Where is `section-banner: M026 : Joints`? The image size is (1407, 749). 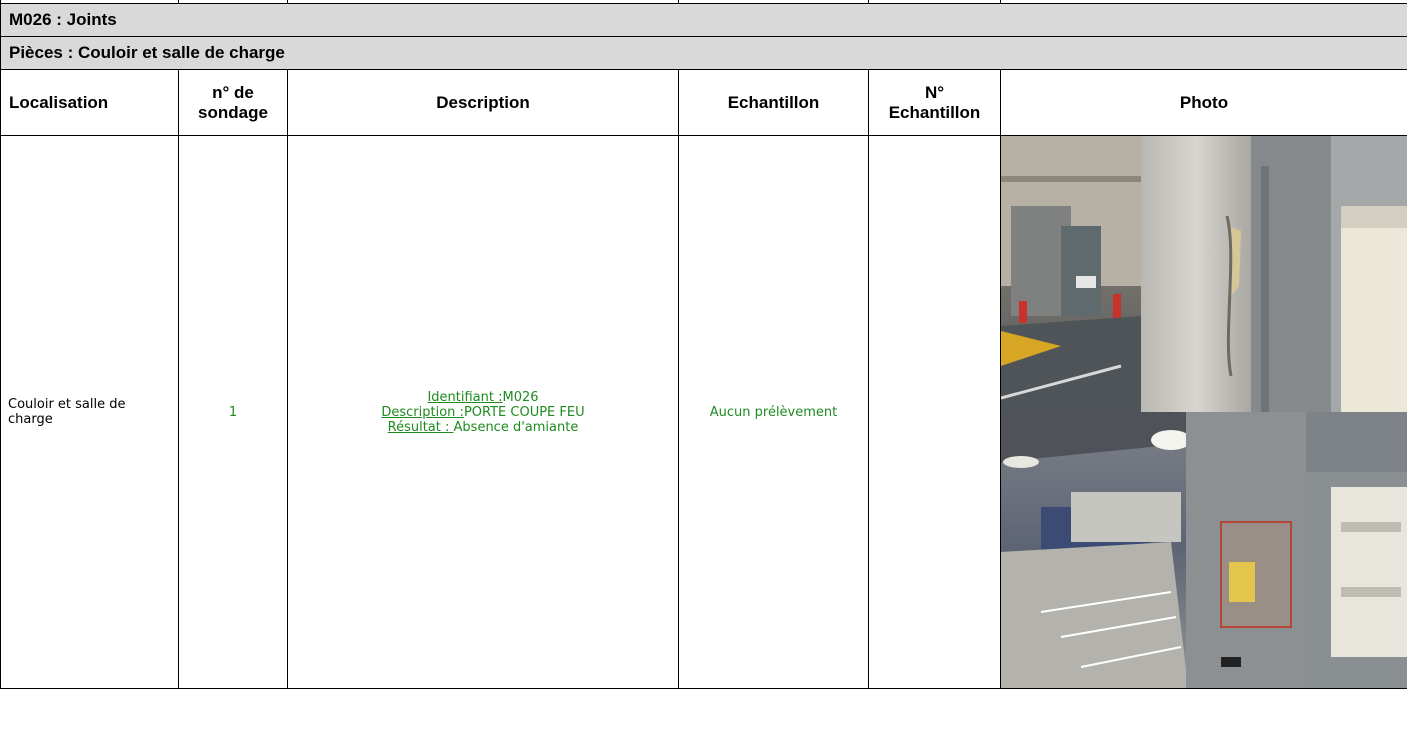
section-banner: M026 : Joints is located at coordinates (703, 20).